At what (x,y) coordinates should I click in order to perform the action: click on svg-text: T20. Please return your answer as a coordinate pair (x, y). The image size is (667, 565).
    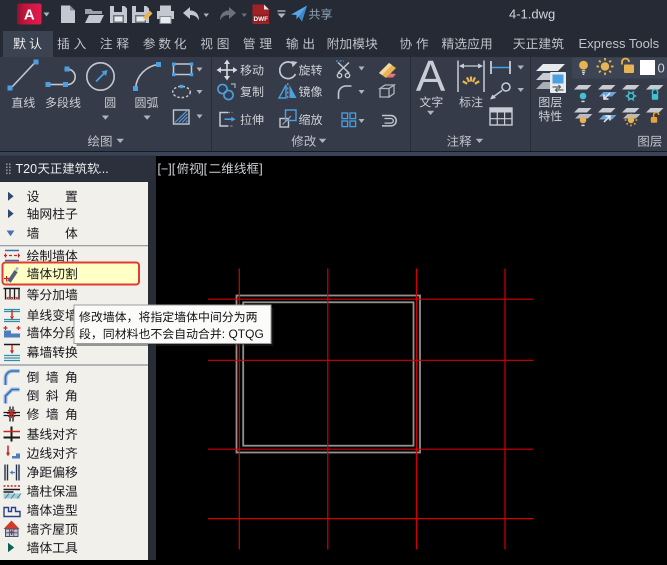
    Looking at the image, I should click on (27, 169).